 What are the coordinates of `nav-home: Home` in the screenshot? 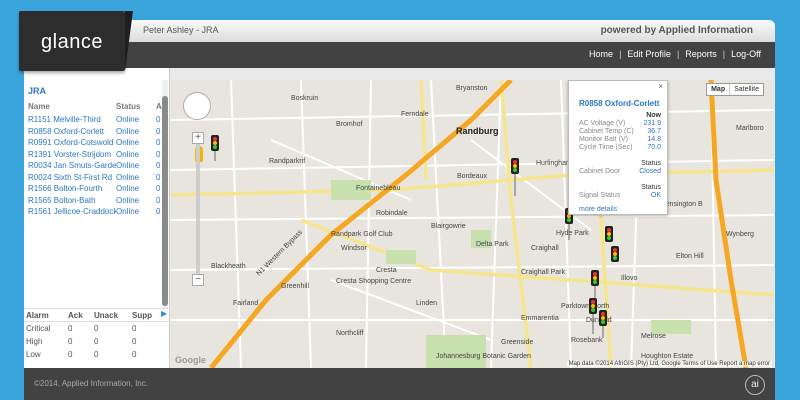 It's located at (601, 54).